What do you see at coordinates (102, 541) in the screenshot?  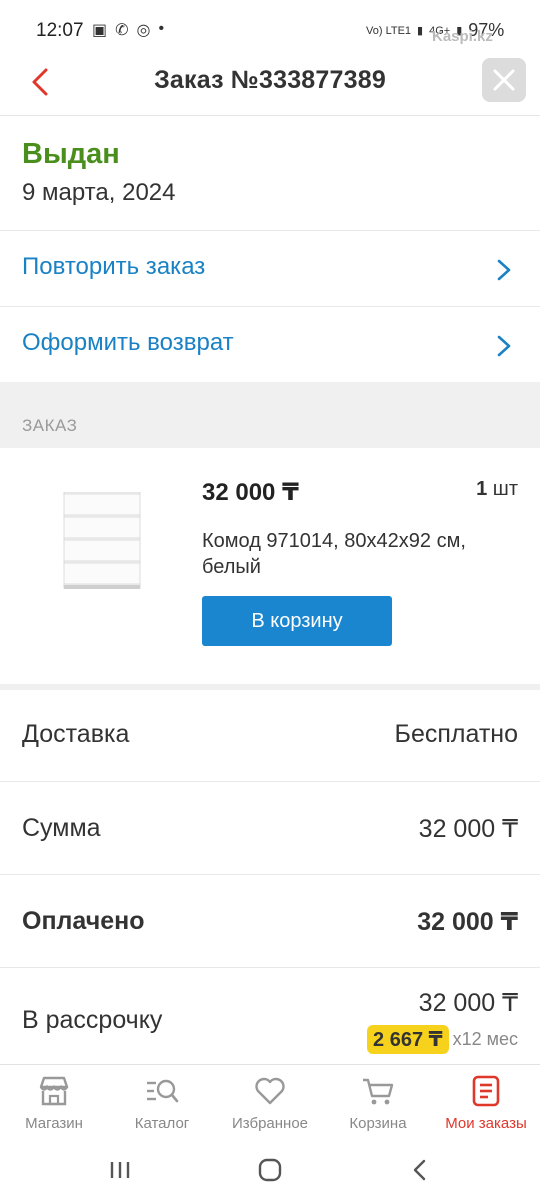 I see `product-image` at bounding box center [102, 541].